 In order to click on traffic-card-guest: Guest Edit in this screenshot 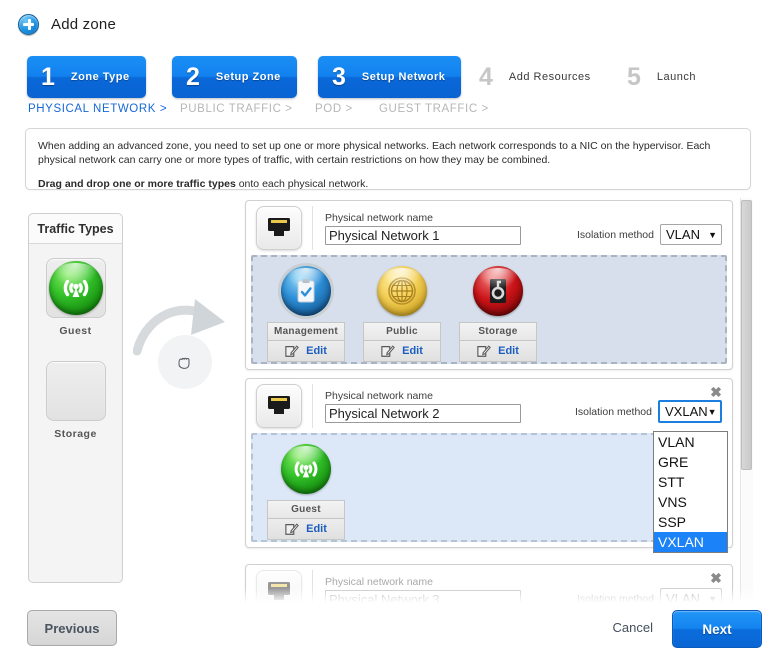, I will do `click(306, 492)`.